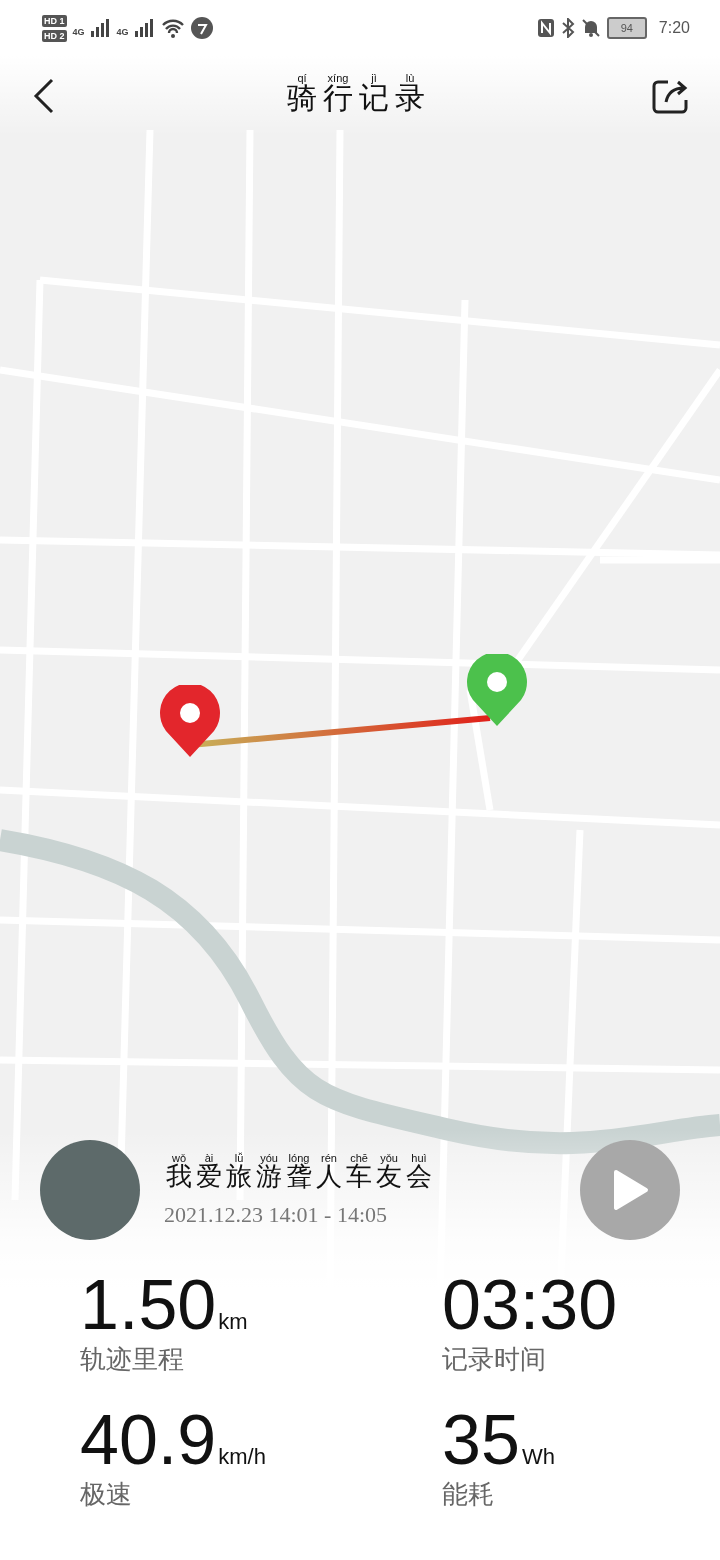 Image resolution: width=720 pixels, height=1560 pixels. I want to click on nfc-icon, so click(545, 28).